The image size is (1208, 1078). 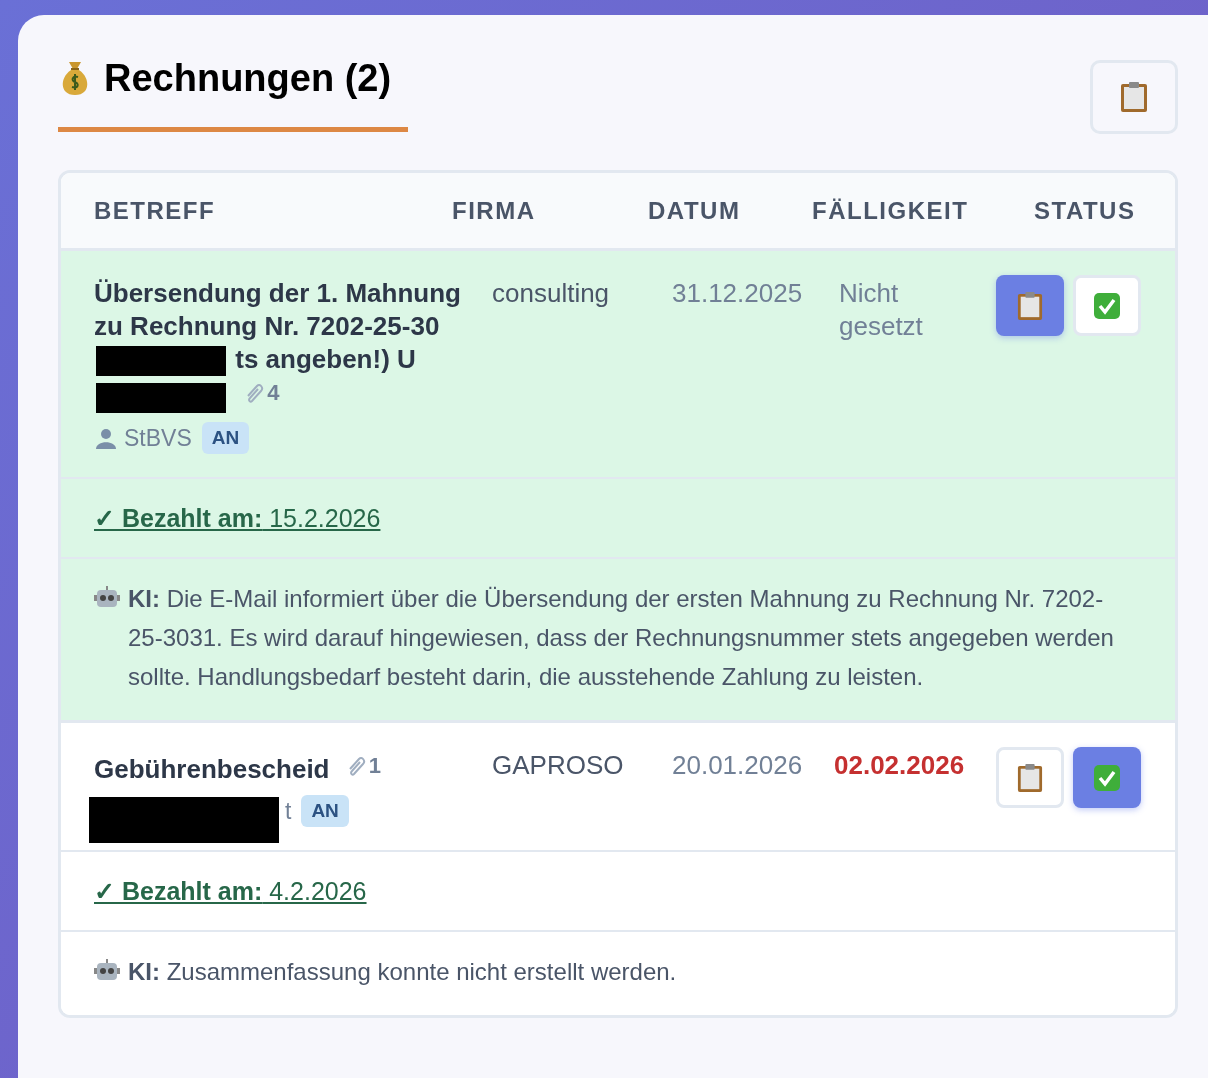 I want to click on ai-summary: KI: Zusammenfassung konnte nicht erstellt werden., so click(x=402, y=972).